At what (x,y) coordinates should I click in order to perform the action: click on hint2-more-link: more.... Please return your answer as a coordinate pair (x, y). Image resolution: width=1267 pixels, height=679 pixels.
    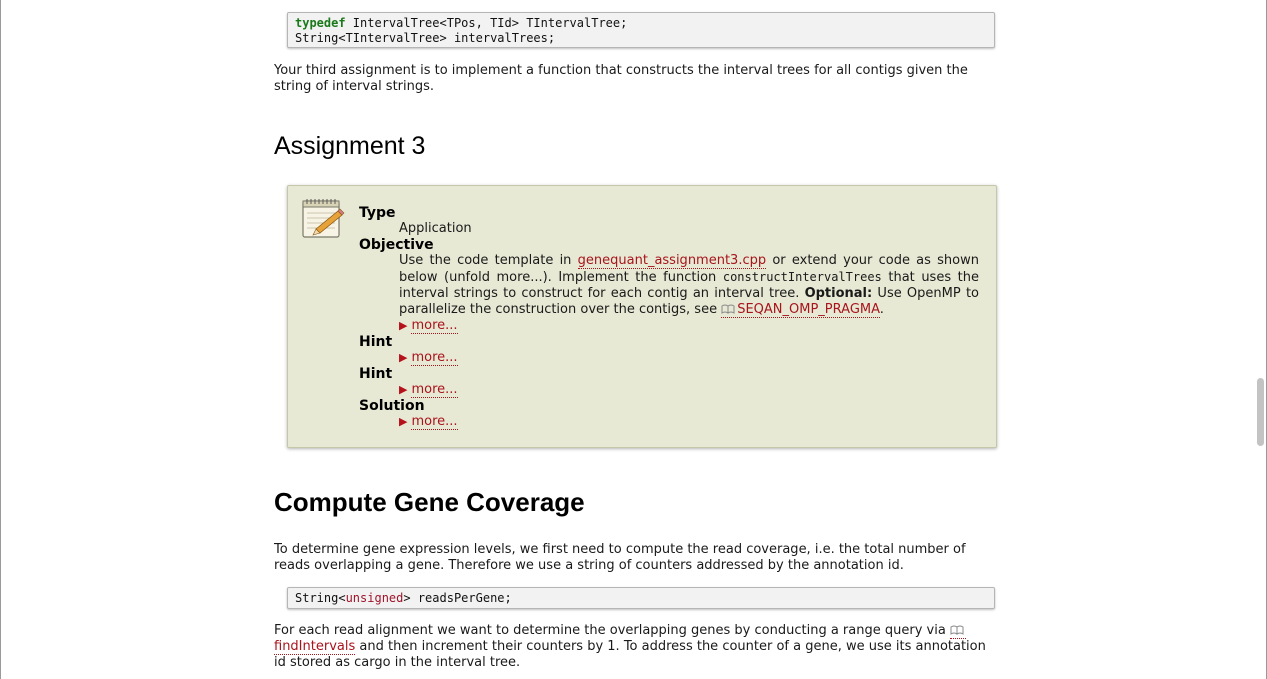
    Looking at the image, I should click on (434, 390).